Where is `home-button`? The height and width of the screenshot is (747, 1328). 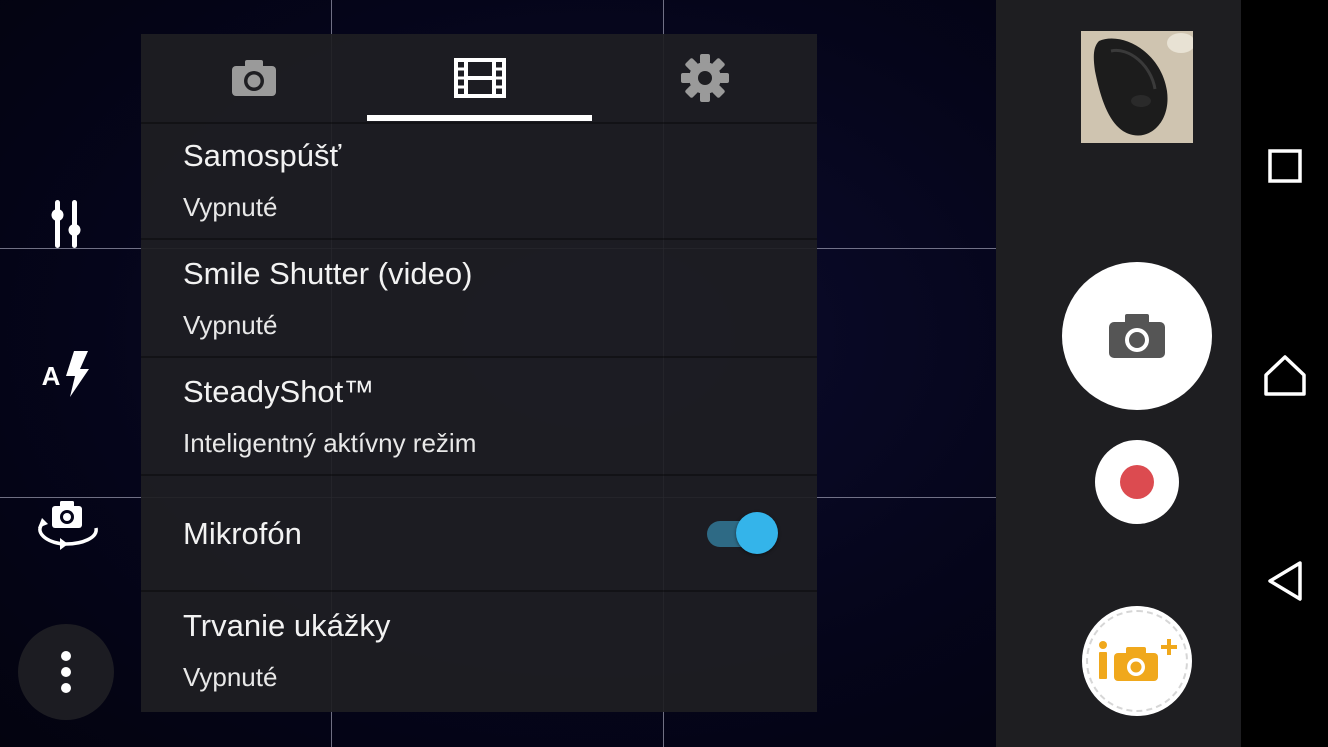
home-button is located at coordinates (1285, 375).